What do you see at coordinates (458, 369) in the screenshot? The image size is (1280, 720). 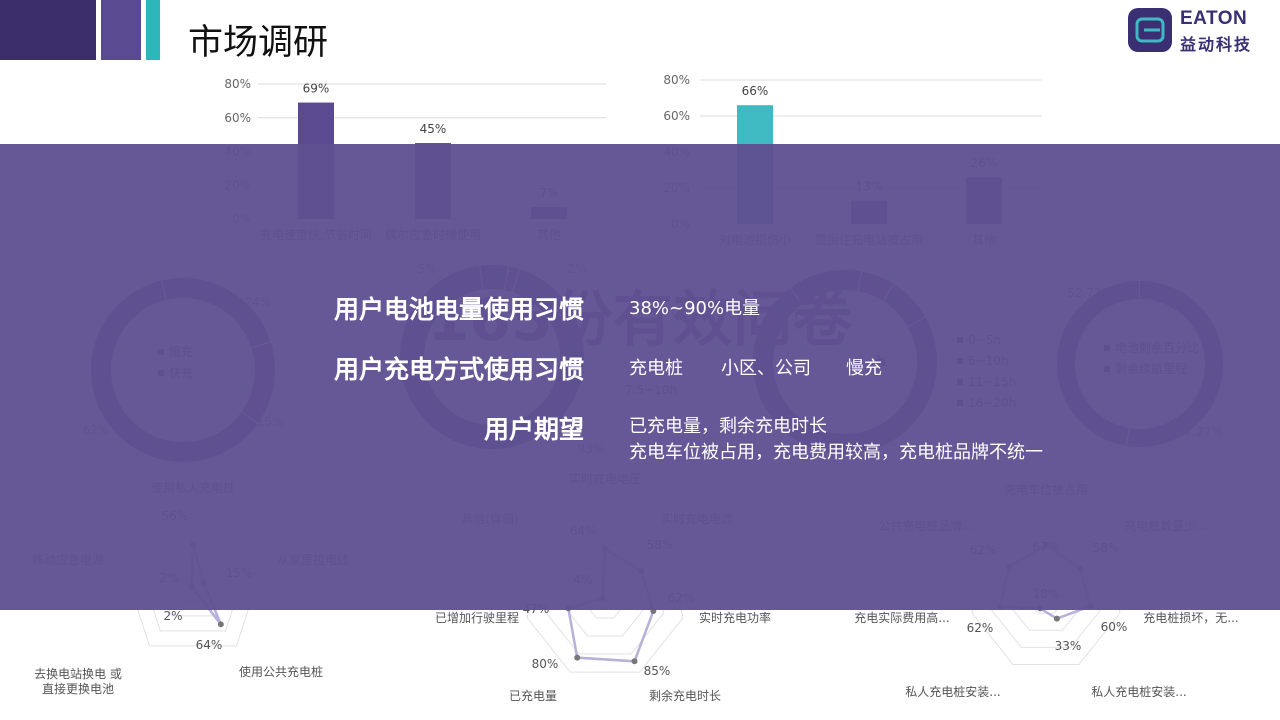 I see `summary-label-charging-habit: 用户充电方式使用习惯` at bounding box center [458, 369].